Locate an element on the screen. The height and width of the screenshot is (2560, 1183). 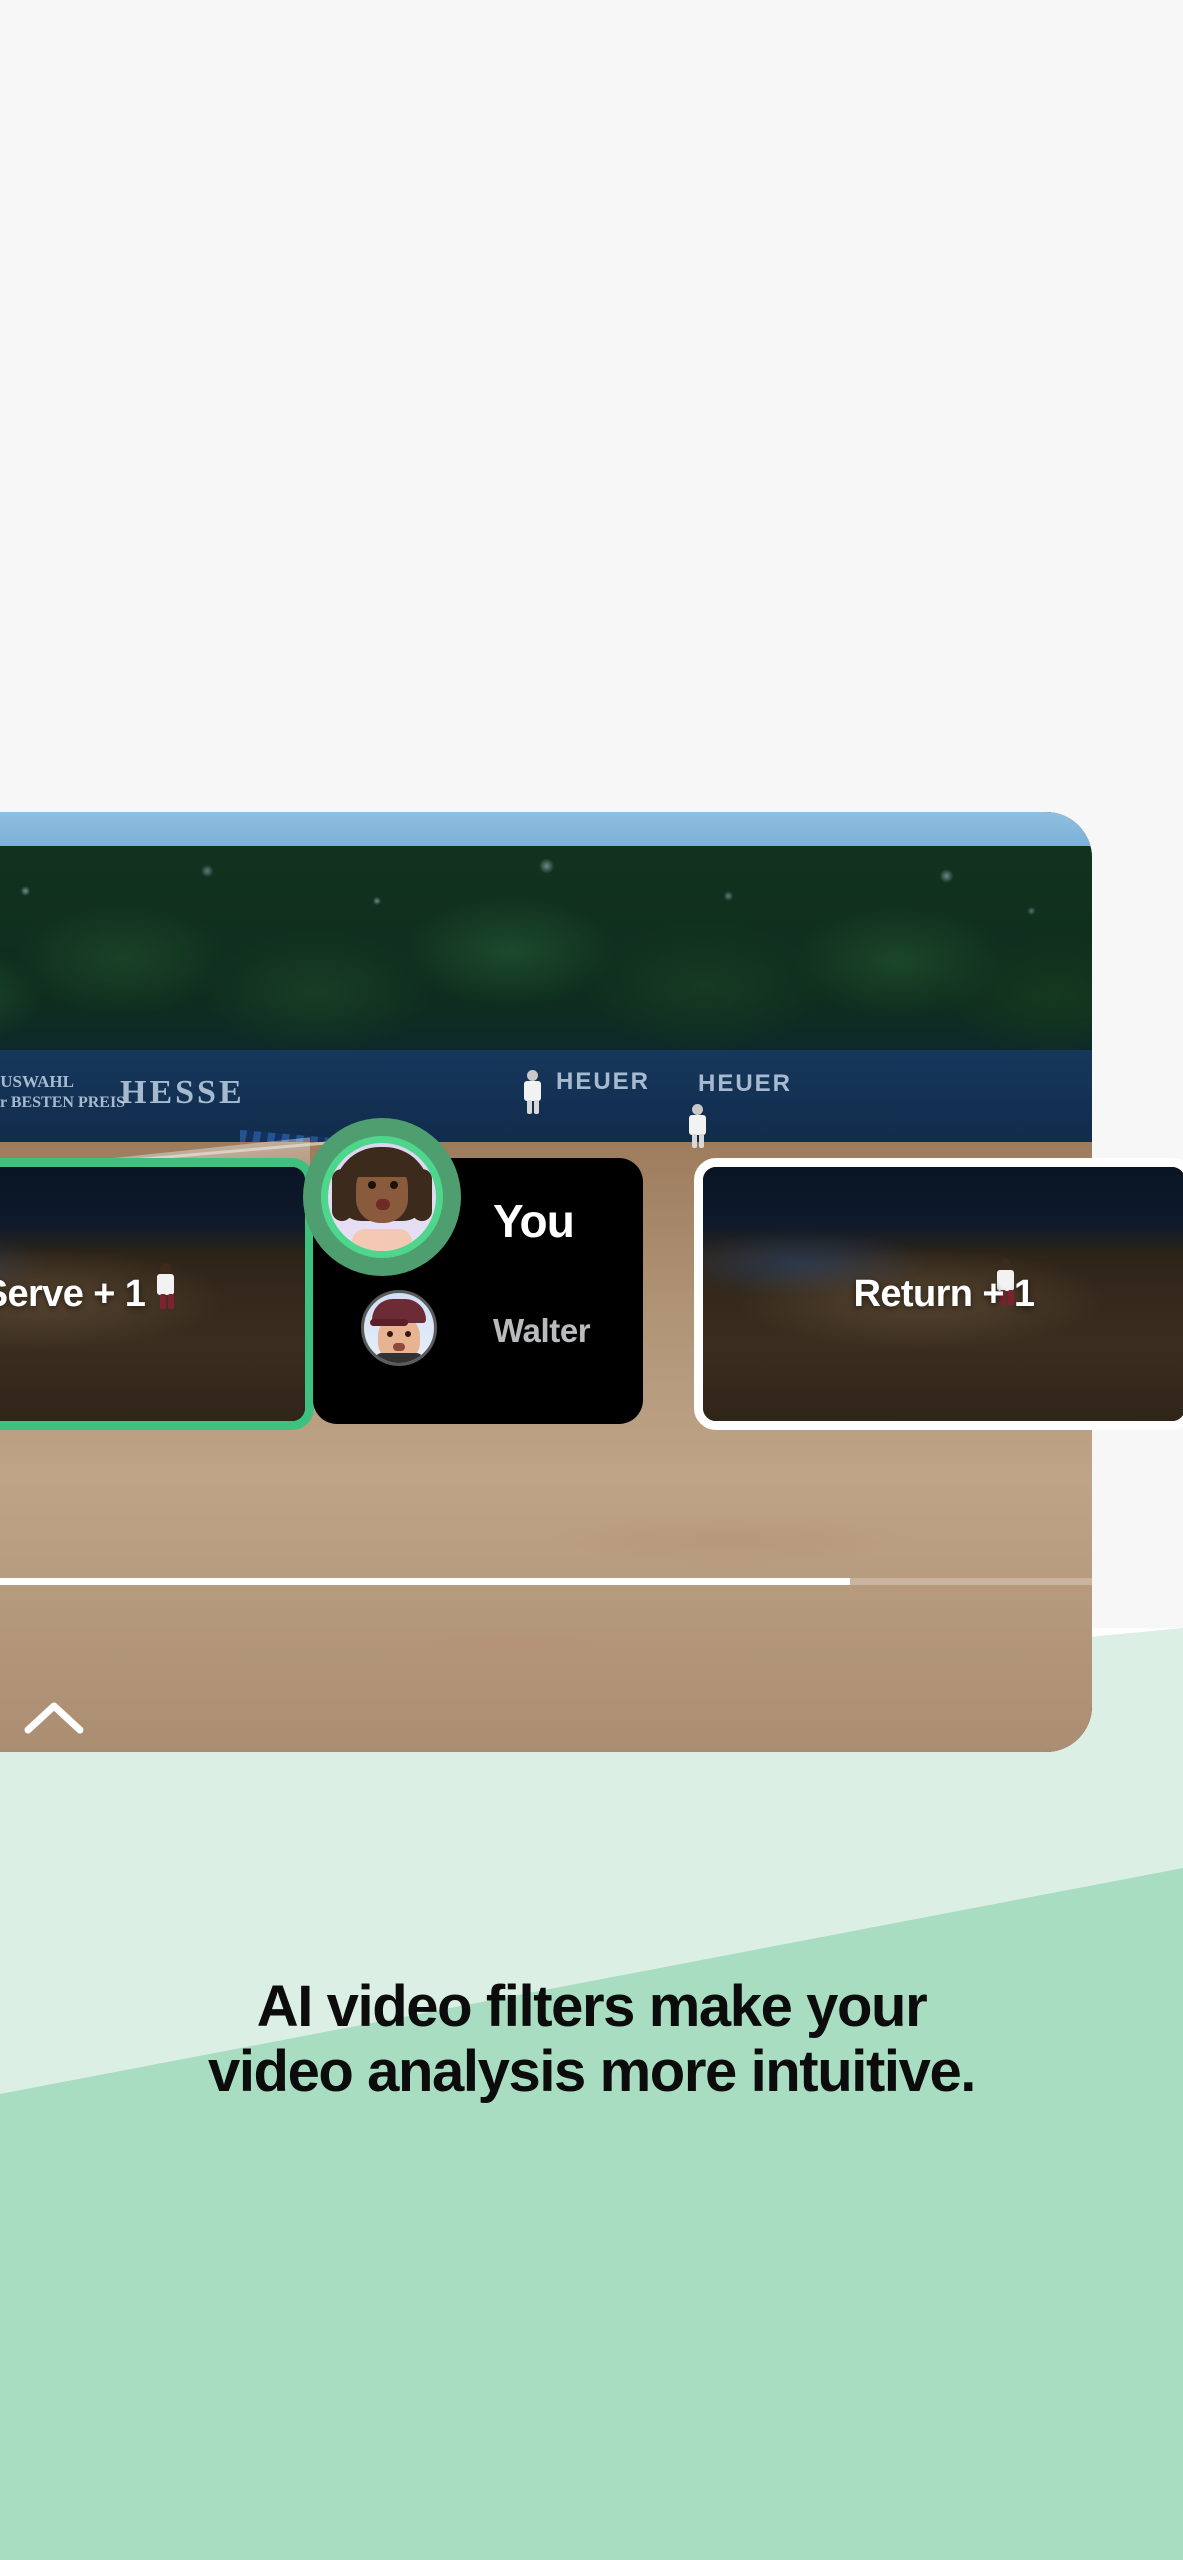
avatar-you-face is located at coordinates (382, 1197).